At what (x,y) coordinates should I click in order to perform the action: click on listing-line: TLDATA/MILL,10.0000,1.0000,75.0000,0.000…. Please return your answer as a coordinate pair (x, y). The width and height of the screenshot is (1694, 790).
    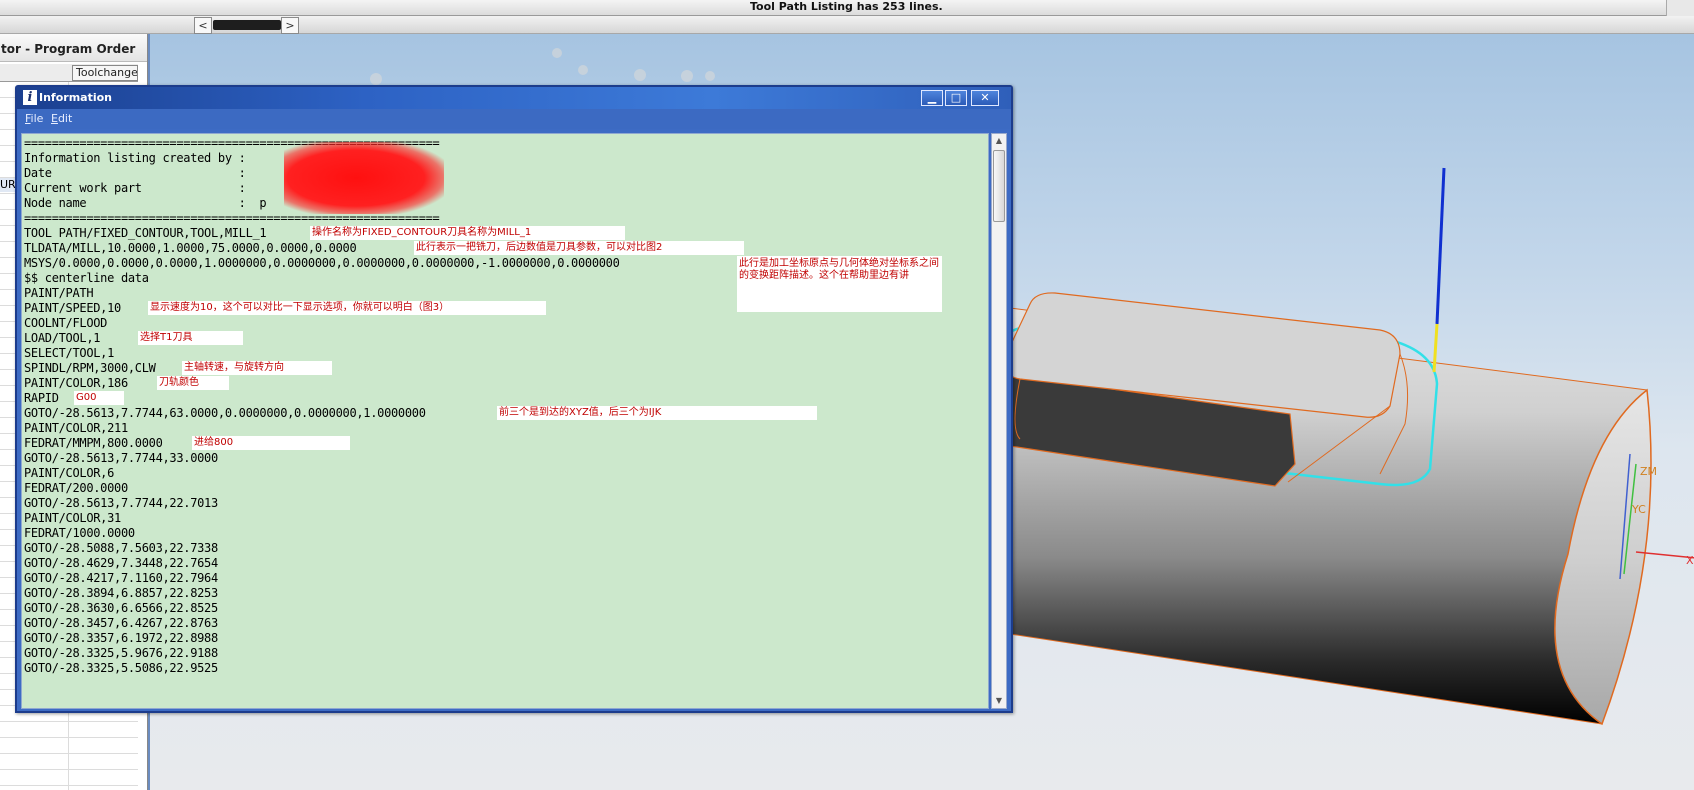
    Looking at the image, I should click on (190, 248).